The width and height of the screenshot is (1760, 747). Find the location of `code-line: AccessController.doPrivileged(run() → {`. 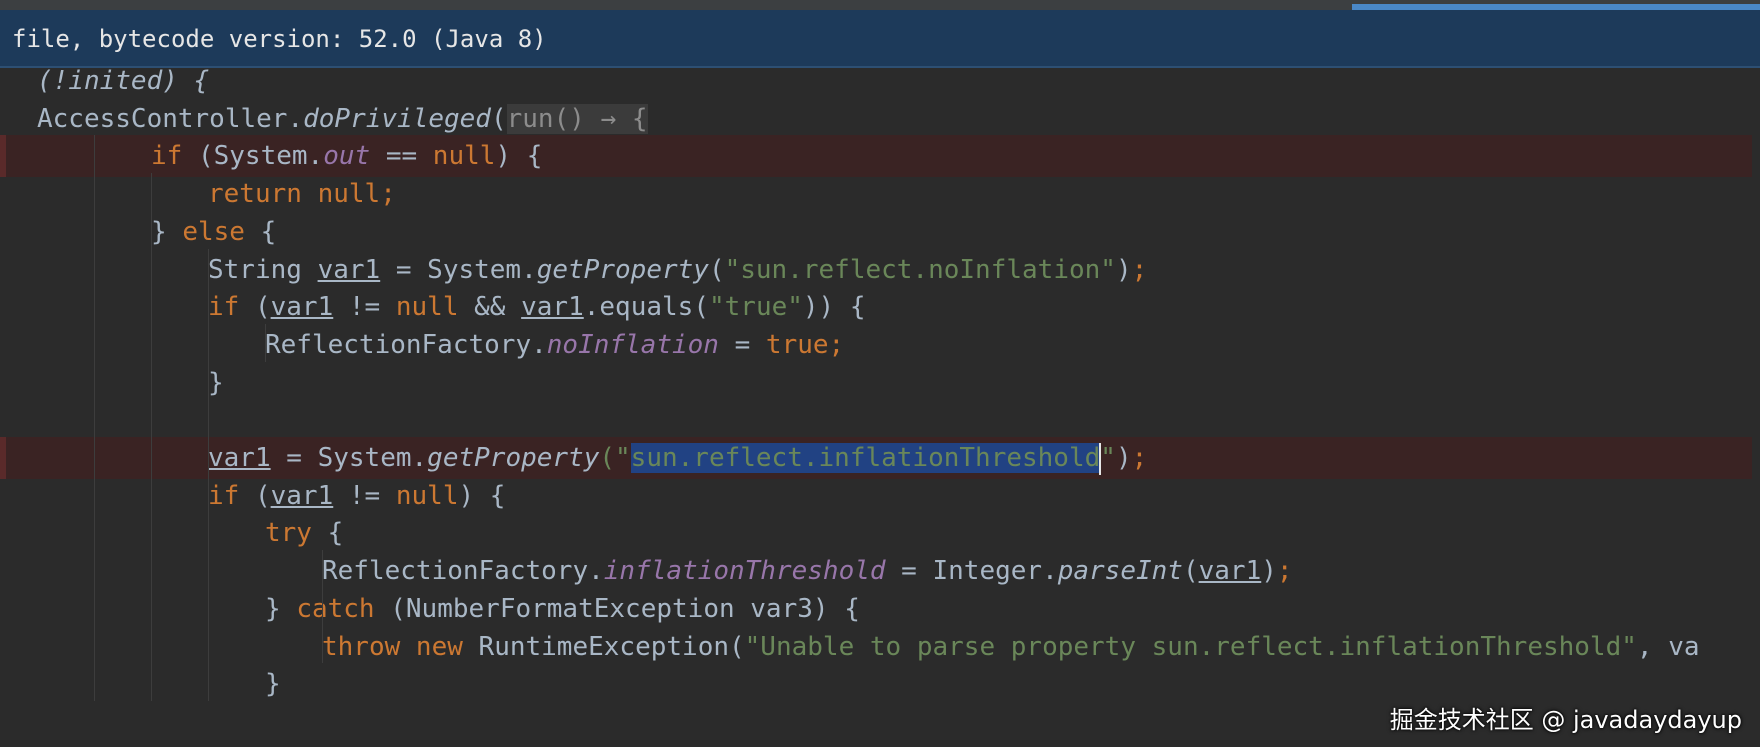

code-line: AccessController.doPrivileged(run() → { is located at coordinates (880, 119).